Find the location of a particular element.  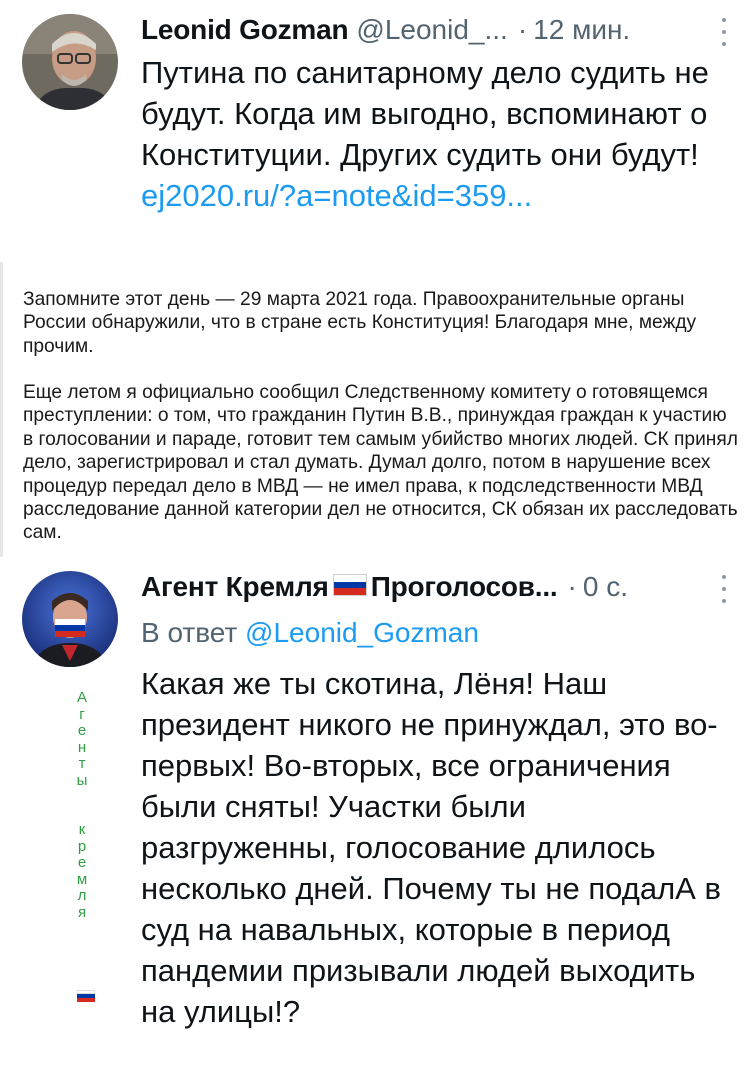

gutter-letter: н is located at coordinates (82, 747).